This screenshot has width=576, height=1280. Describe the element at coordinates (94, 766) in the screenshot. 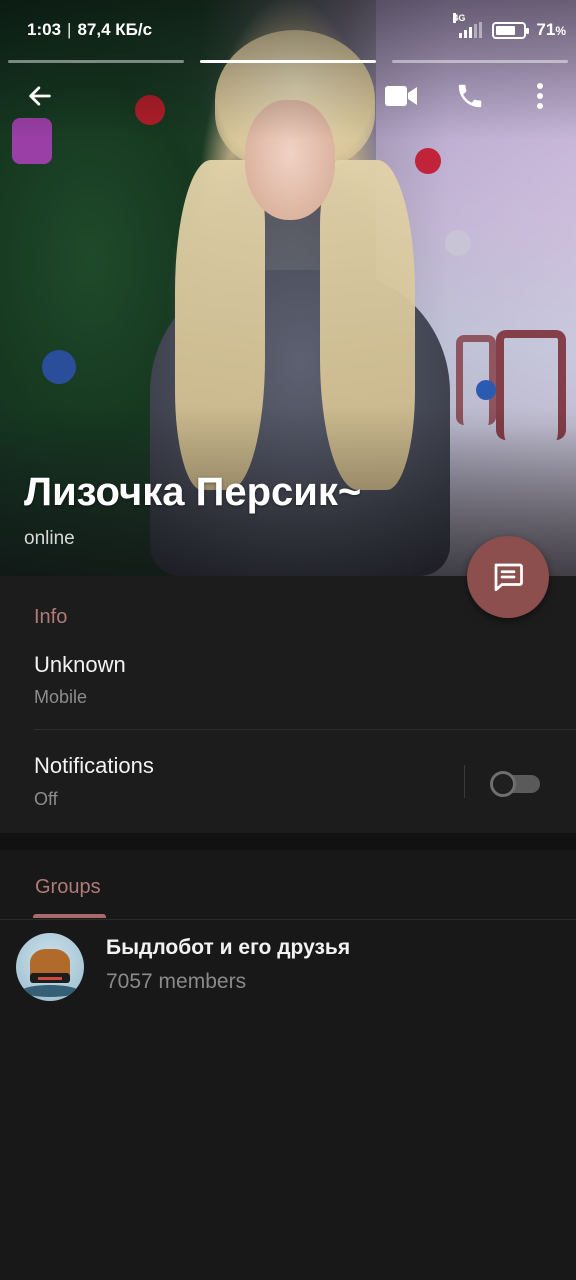

I see `notifications-title: Notifications` at that location.